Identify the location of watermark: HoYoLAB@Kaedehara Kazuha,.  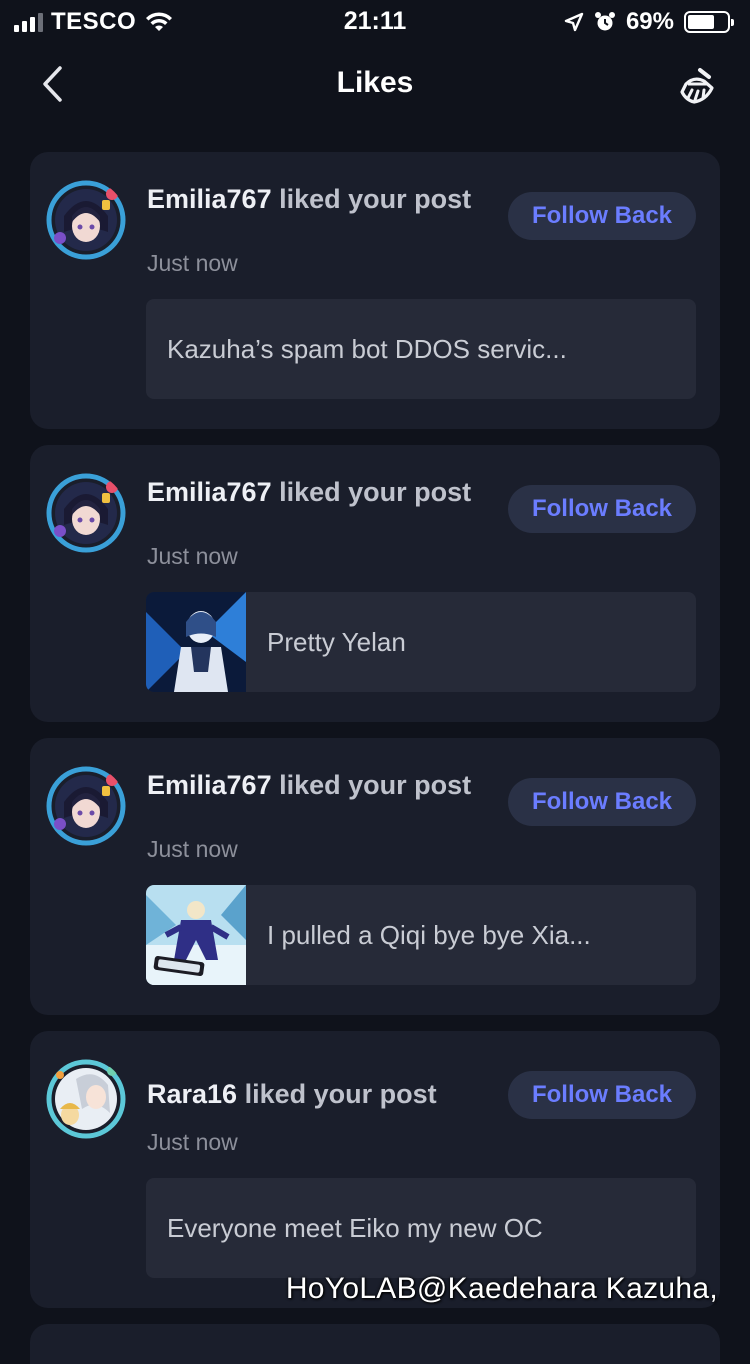
(501, 1288).